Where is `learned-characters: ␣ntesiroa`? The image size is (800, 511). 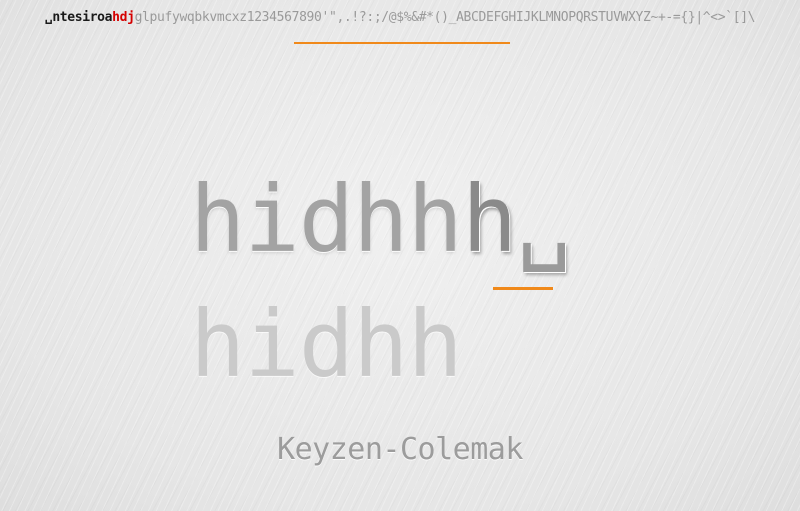 learned-characters: ␣ntesiroa is located at coordinates (78, 17).